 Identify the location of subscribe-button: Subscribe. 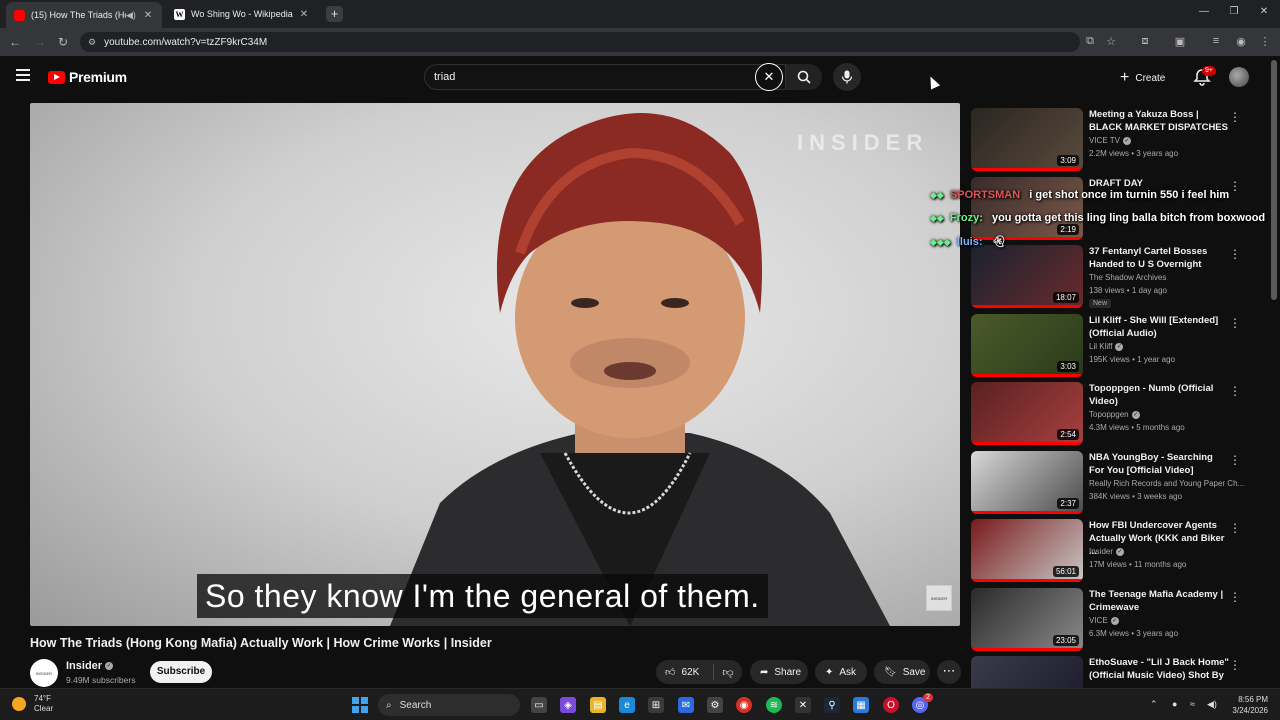
(181, 672).